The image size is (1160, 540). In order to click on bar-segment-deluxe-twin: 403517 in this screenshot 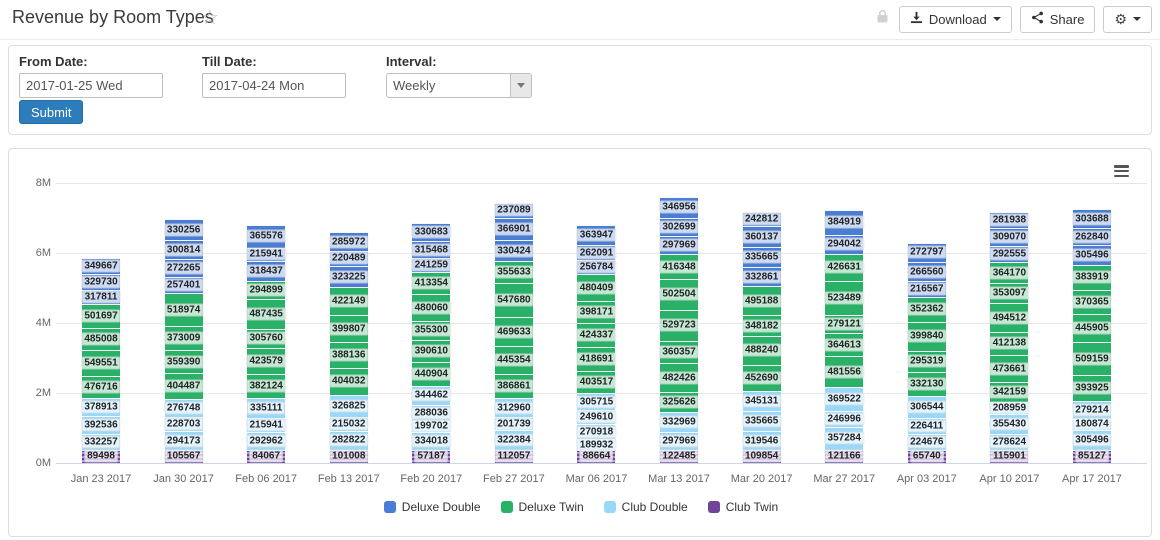, I will do `click(596, 382)`.